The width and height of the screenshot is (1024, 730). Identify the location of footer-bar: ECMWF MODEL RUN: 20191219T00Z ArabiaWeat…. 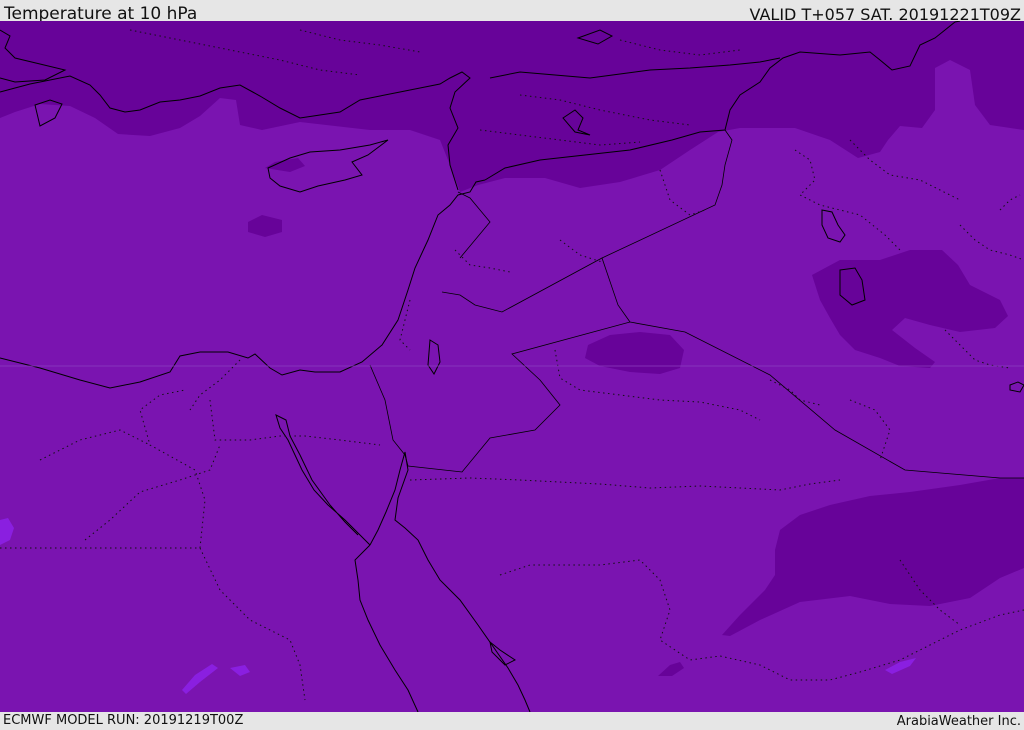
(512, 720).